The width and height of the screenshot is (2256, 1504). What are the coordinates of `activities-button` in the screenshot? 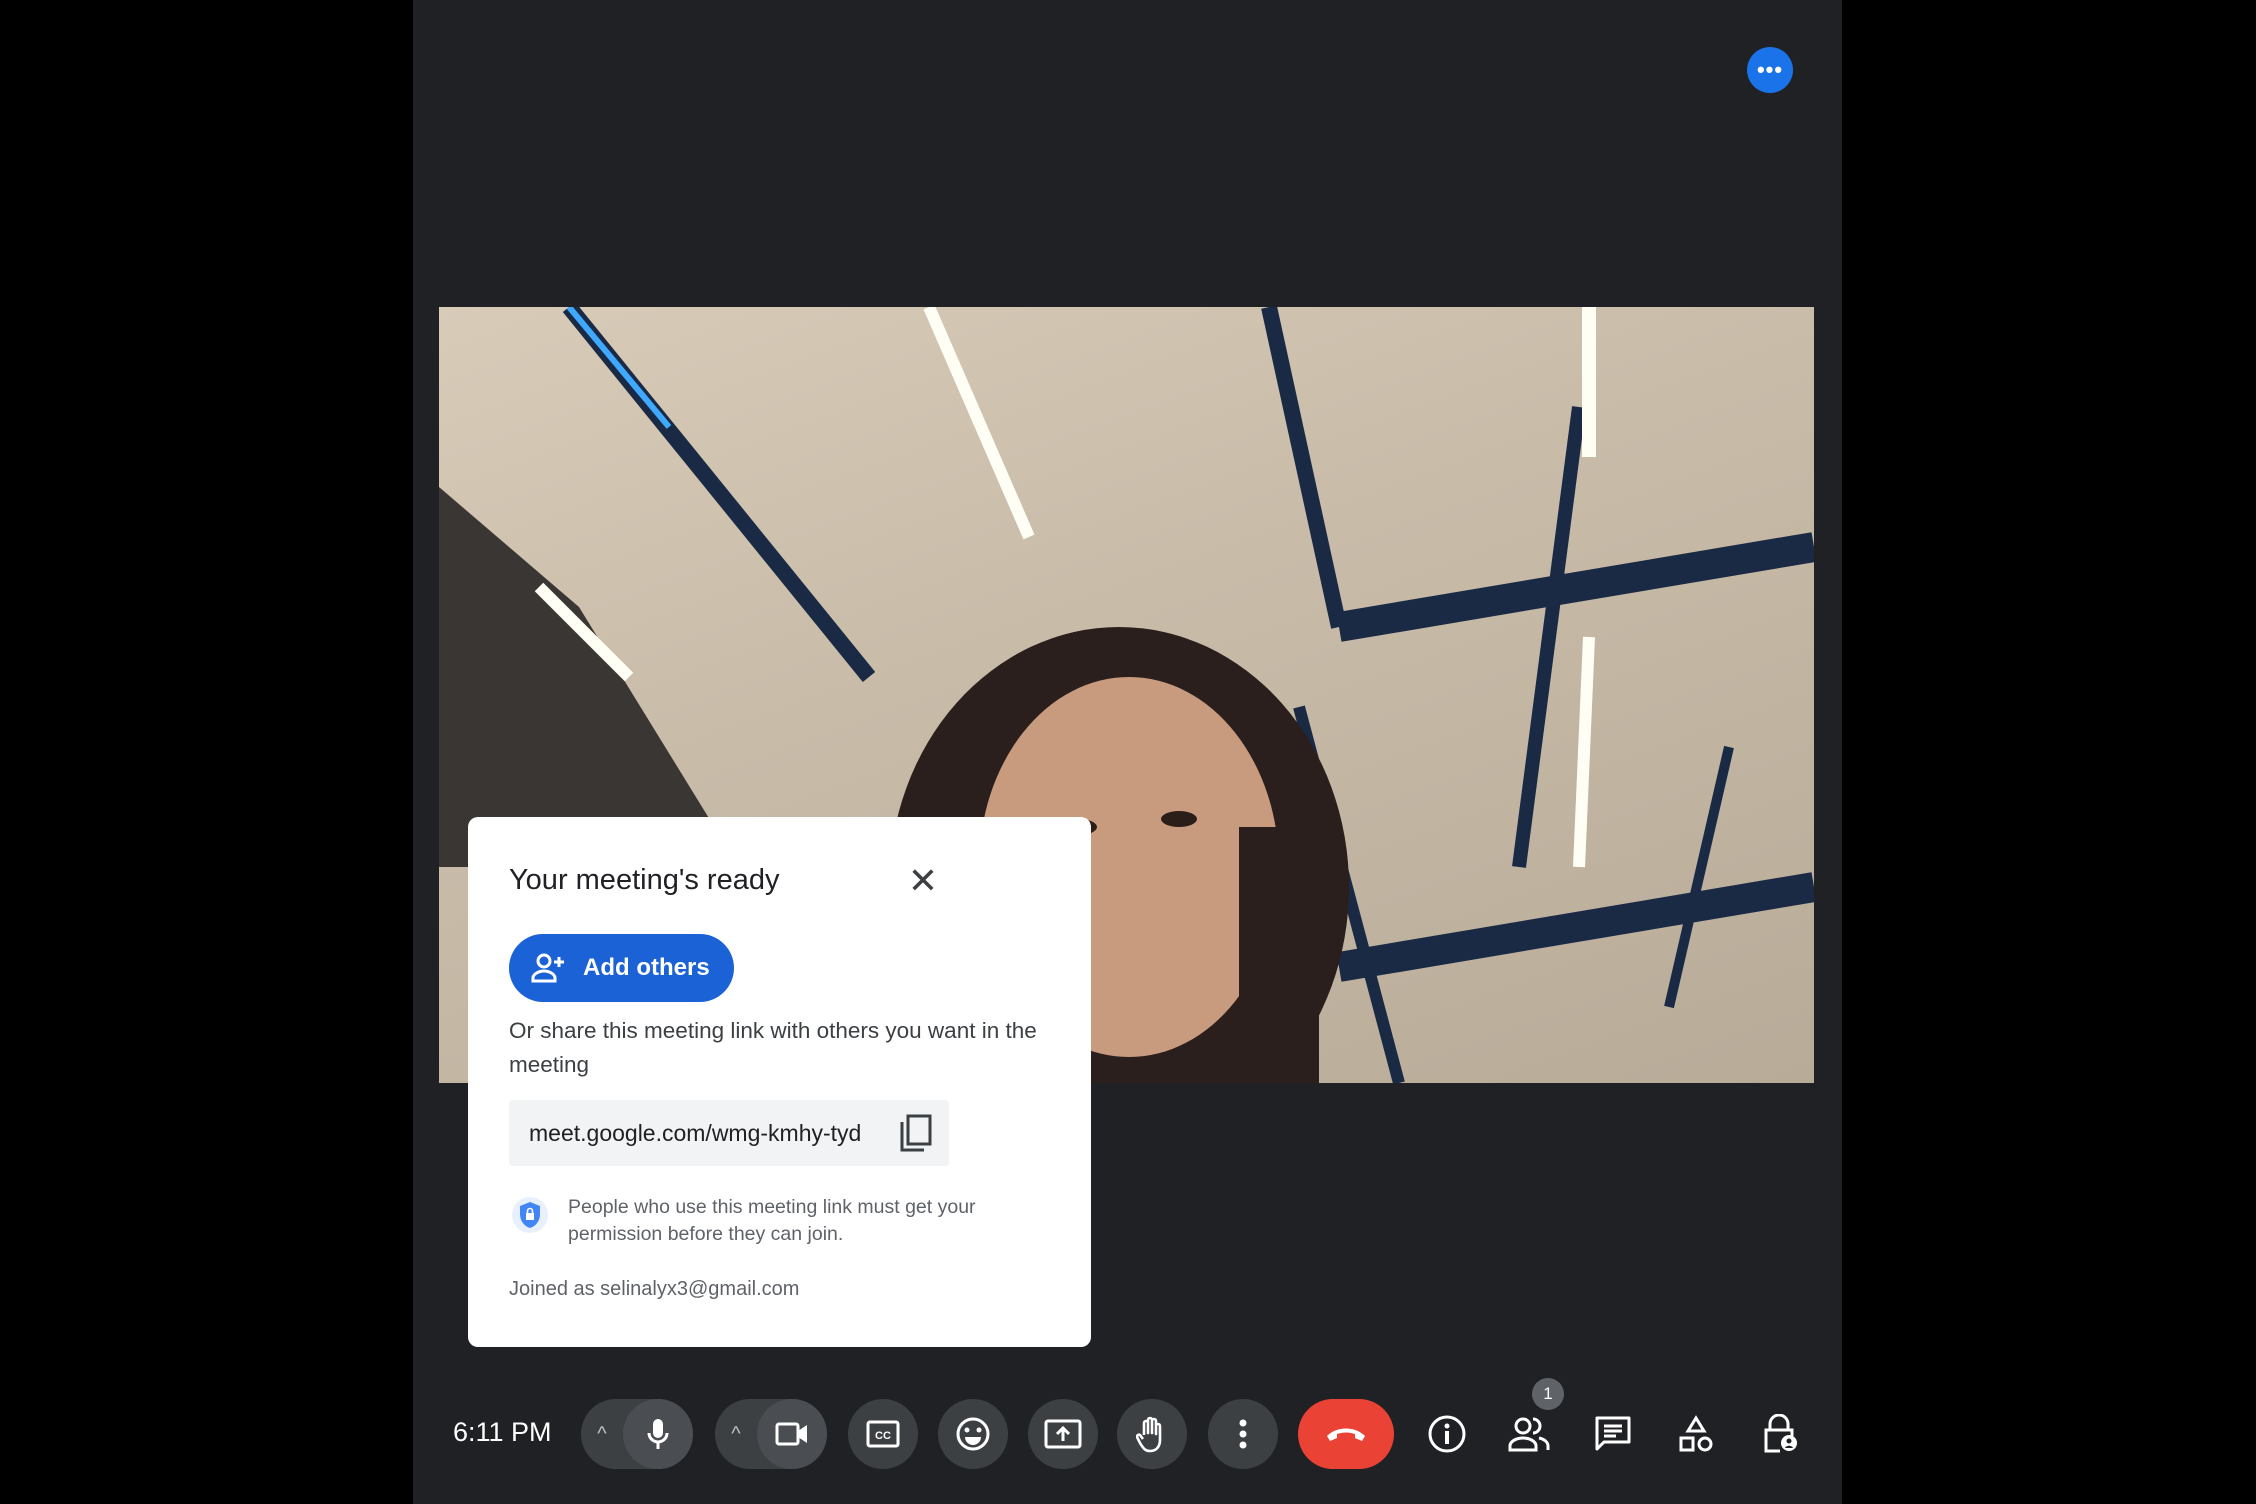 It's located at (1696, 1434).